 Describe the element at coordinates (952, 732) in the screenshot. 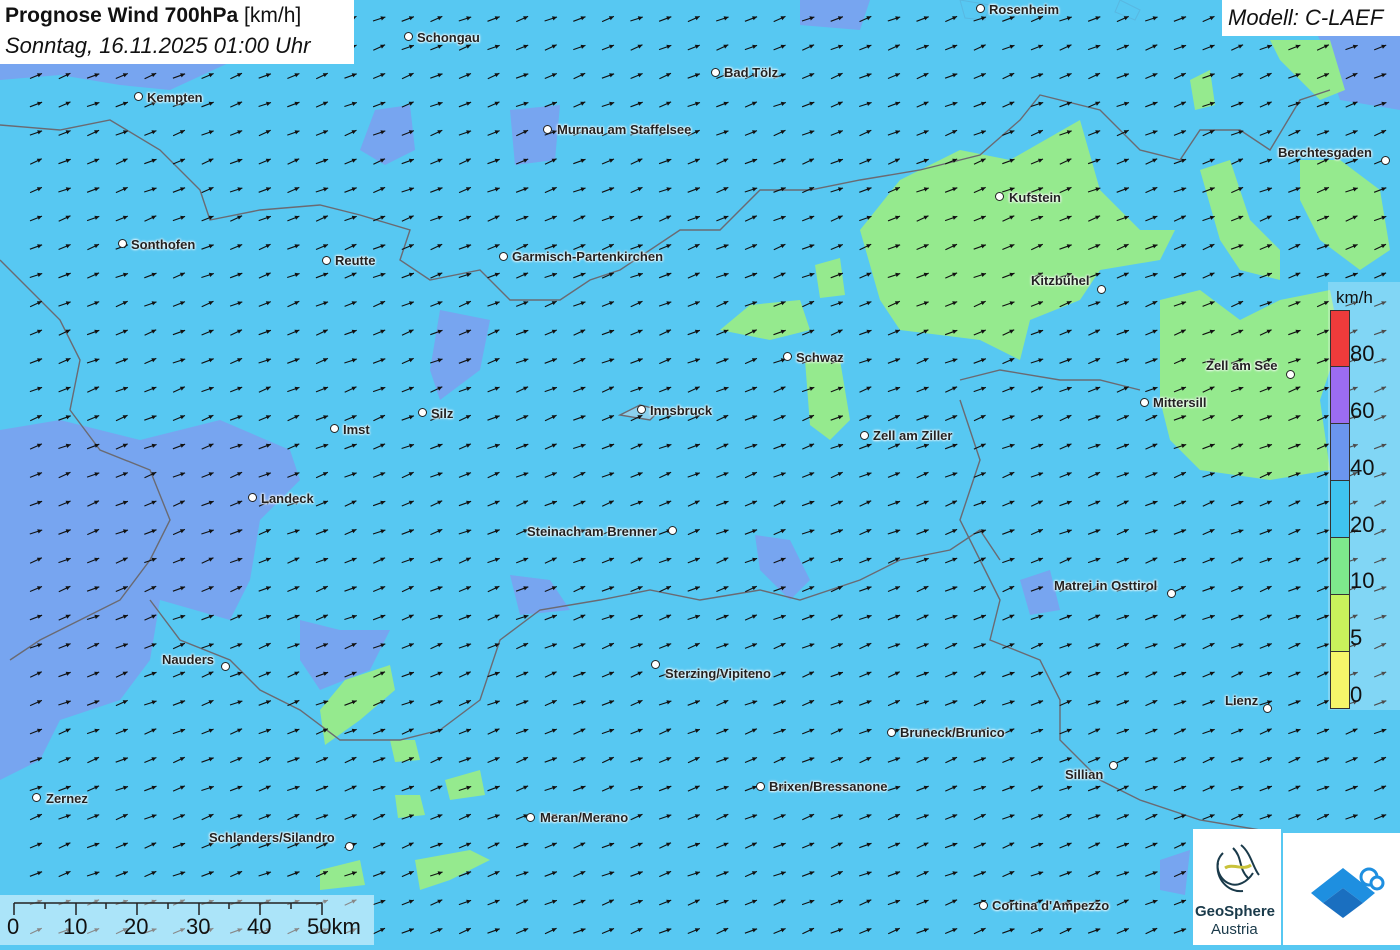

I see `city-label: Bruneck/Brunico` at that location.